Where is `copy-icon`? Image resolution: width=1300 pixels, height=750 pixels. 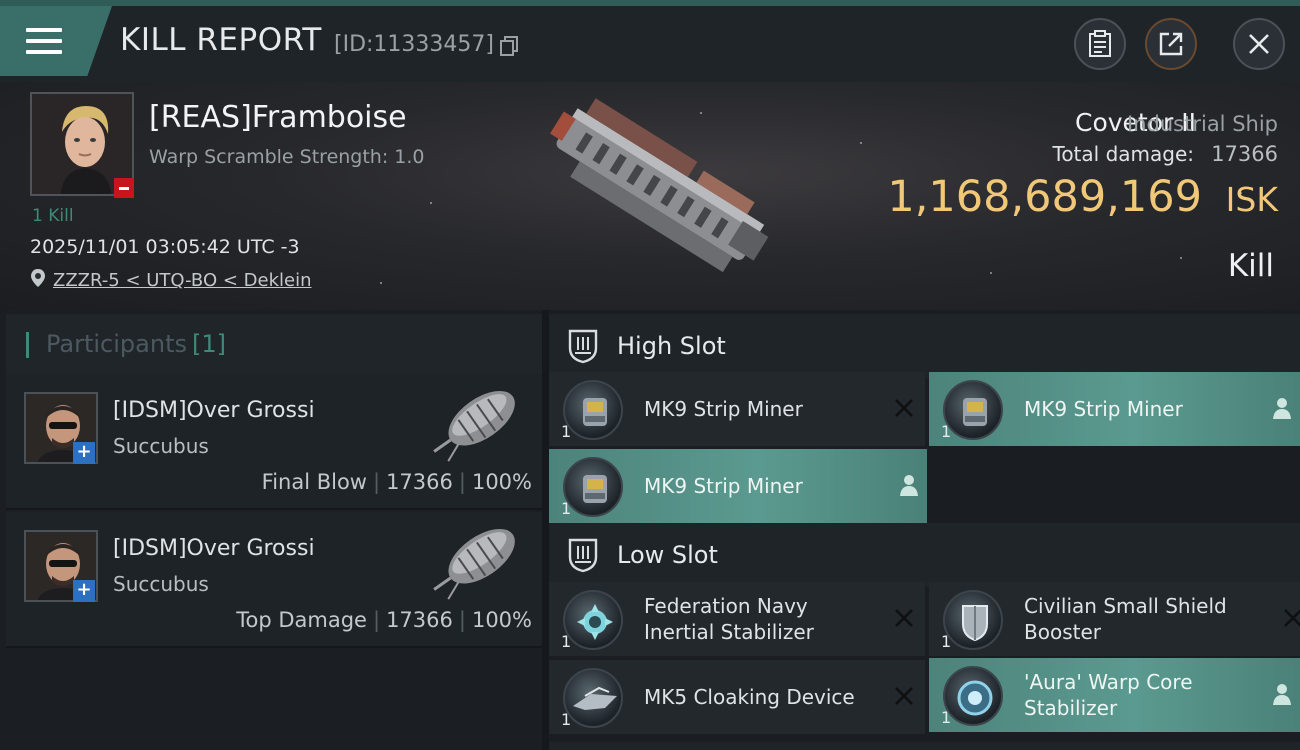 copy-icon is located at coordinates (509, 46).